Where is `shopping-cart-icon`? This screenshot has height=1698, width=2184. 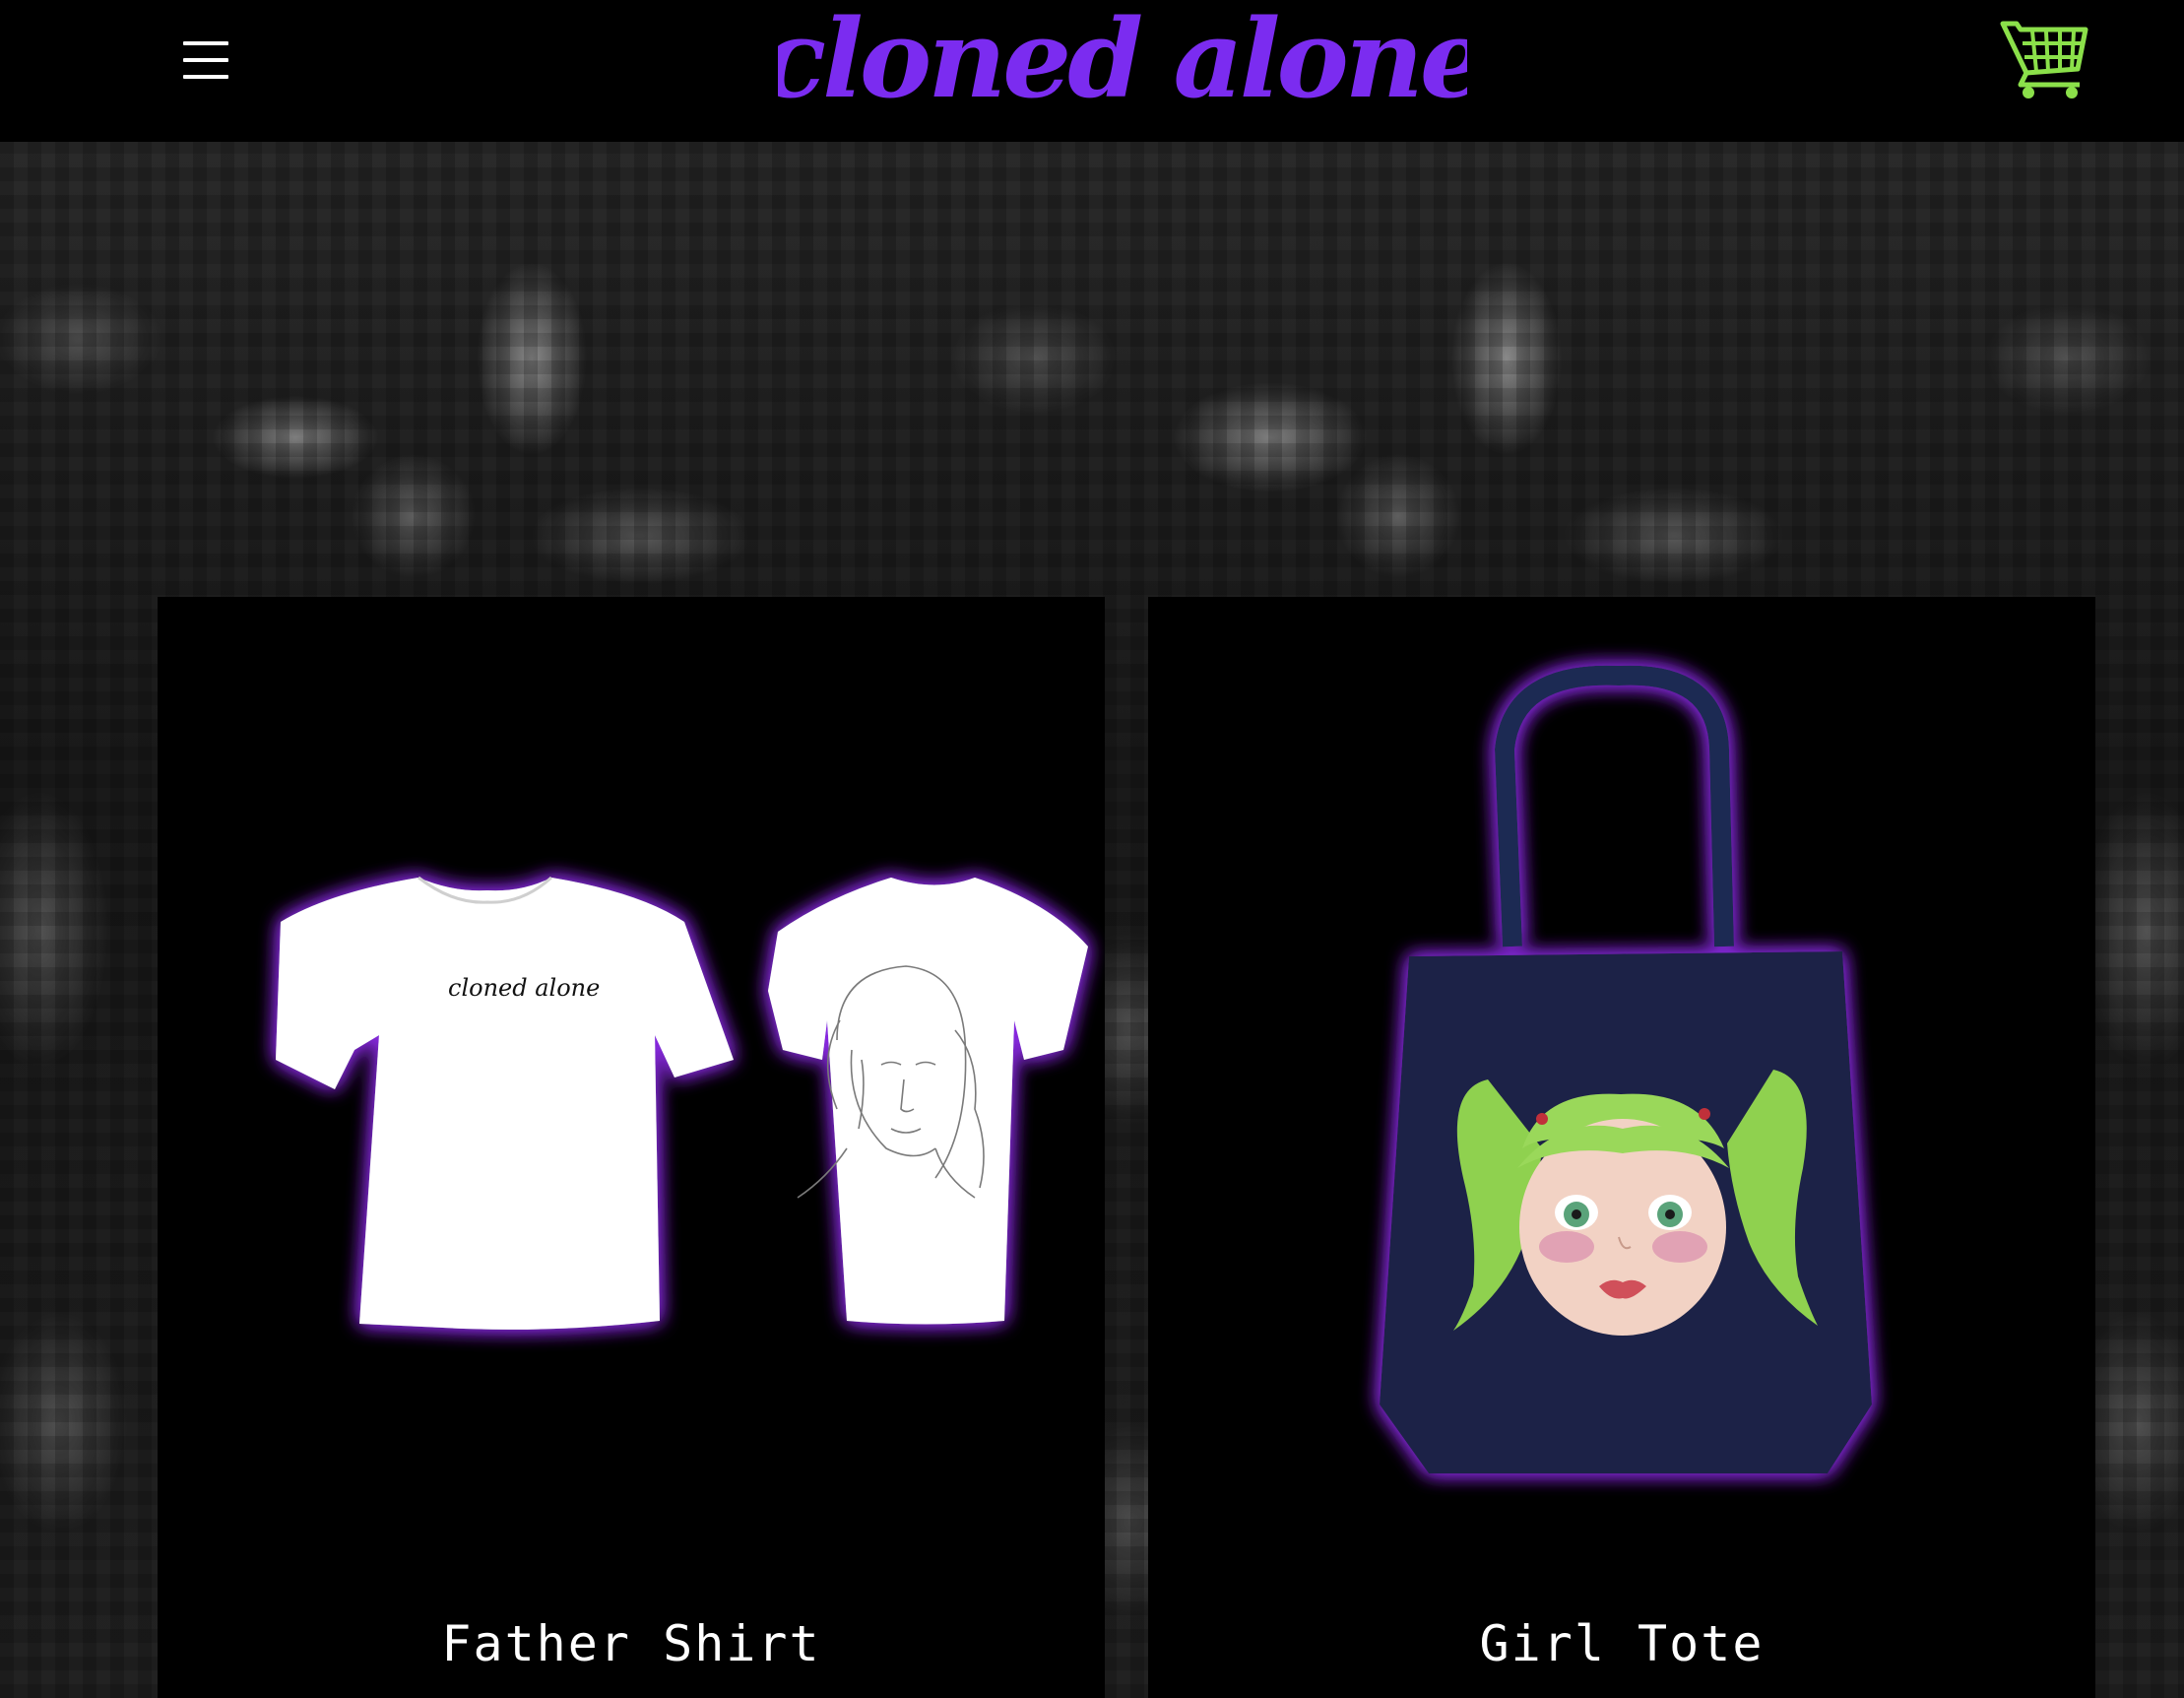
shopping-cart-icon is located at coordinates (2044, 59).